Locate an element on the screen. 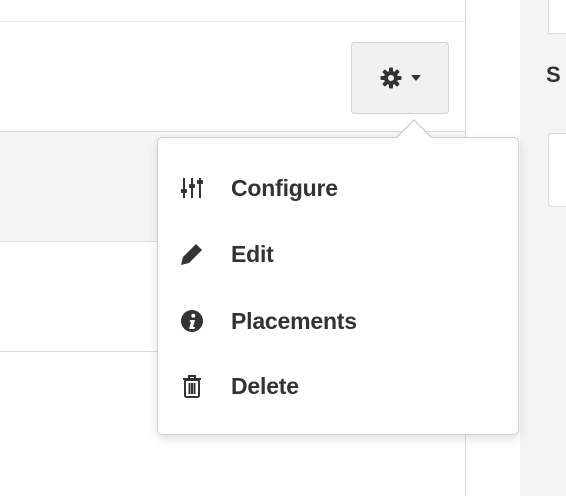  menu-item-label: Placements is located at coordinates (294, 320).